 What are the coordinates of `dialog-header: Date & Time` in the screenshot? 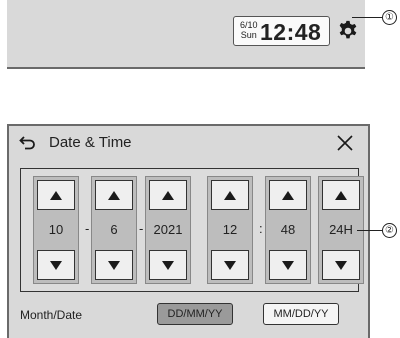 It's located at (188, 144).